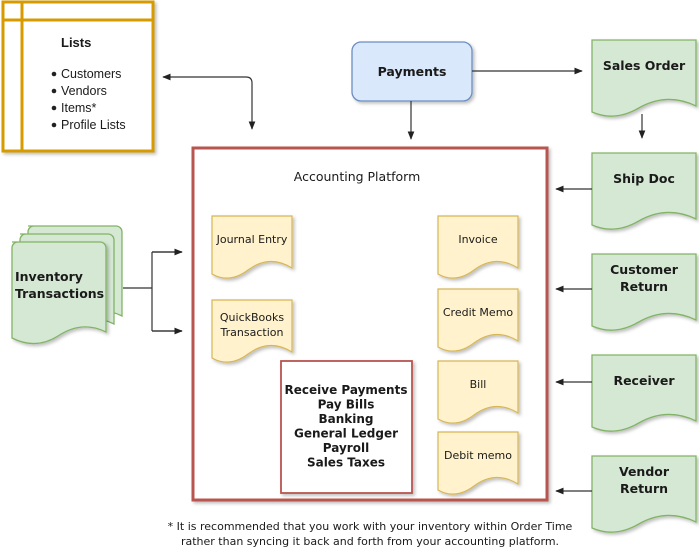 The height and width of the screenshot is (557, 699). I want to click on inventory-split-connector, so click(152, 291).